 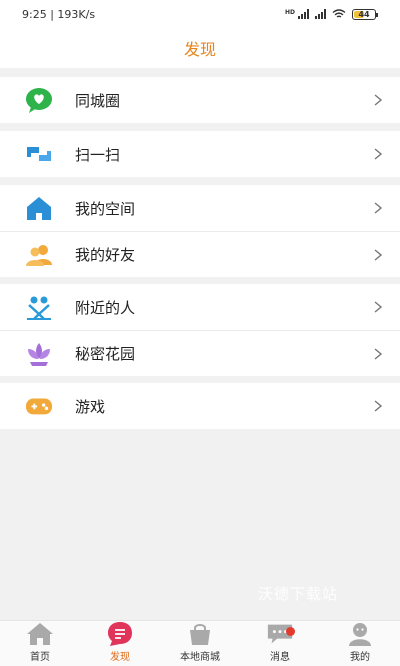 What do you see at coordinates (360, 634) in the screenshot?
I see `profile-icon` at bounding box center [360, 634].